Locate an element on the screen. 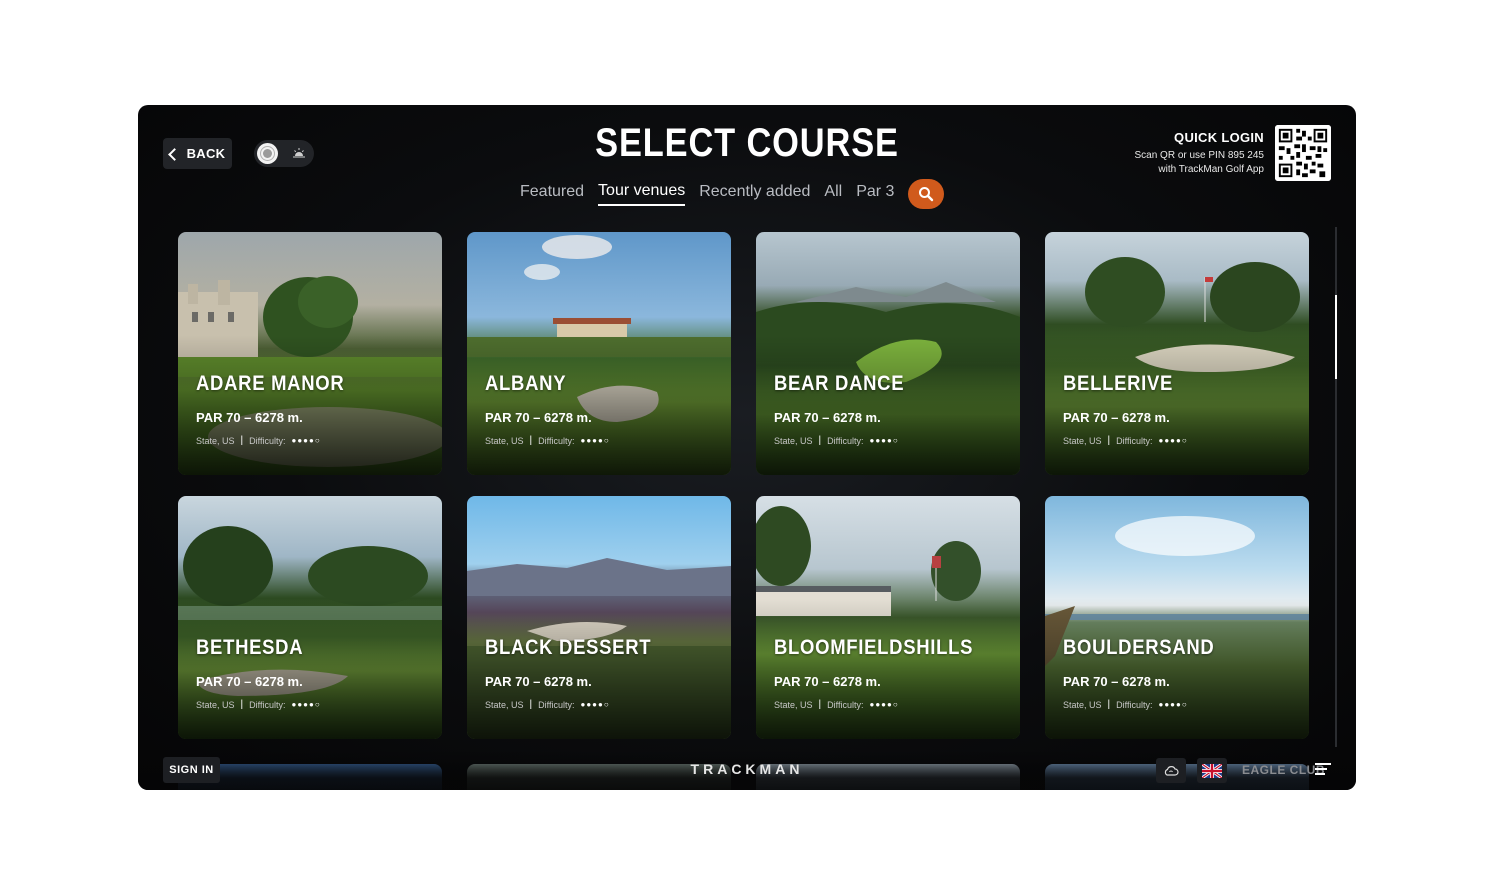 Image resolution: width=1493 pixels, height=896 pixels. uk-flag-icon is located at coordinates (1212, 770).